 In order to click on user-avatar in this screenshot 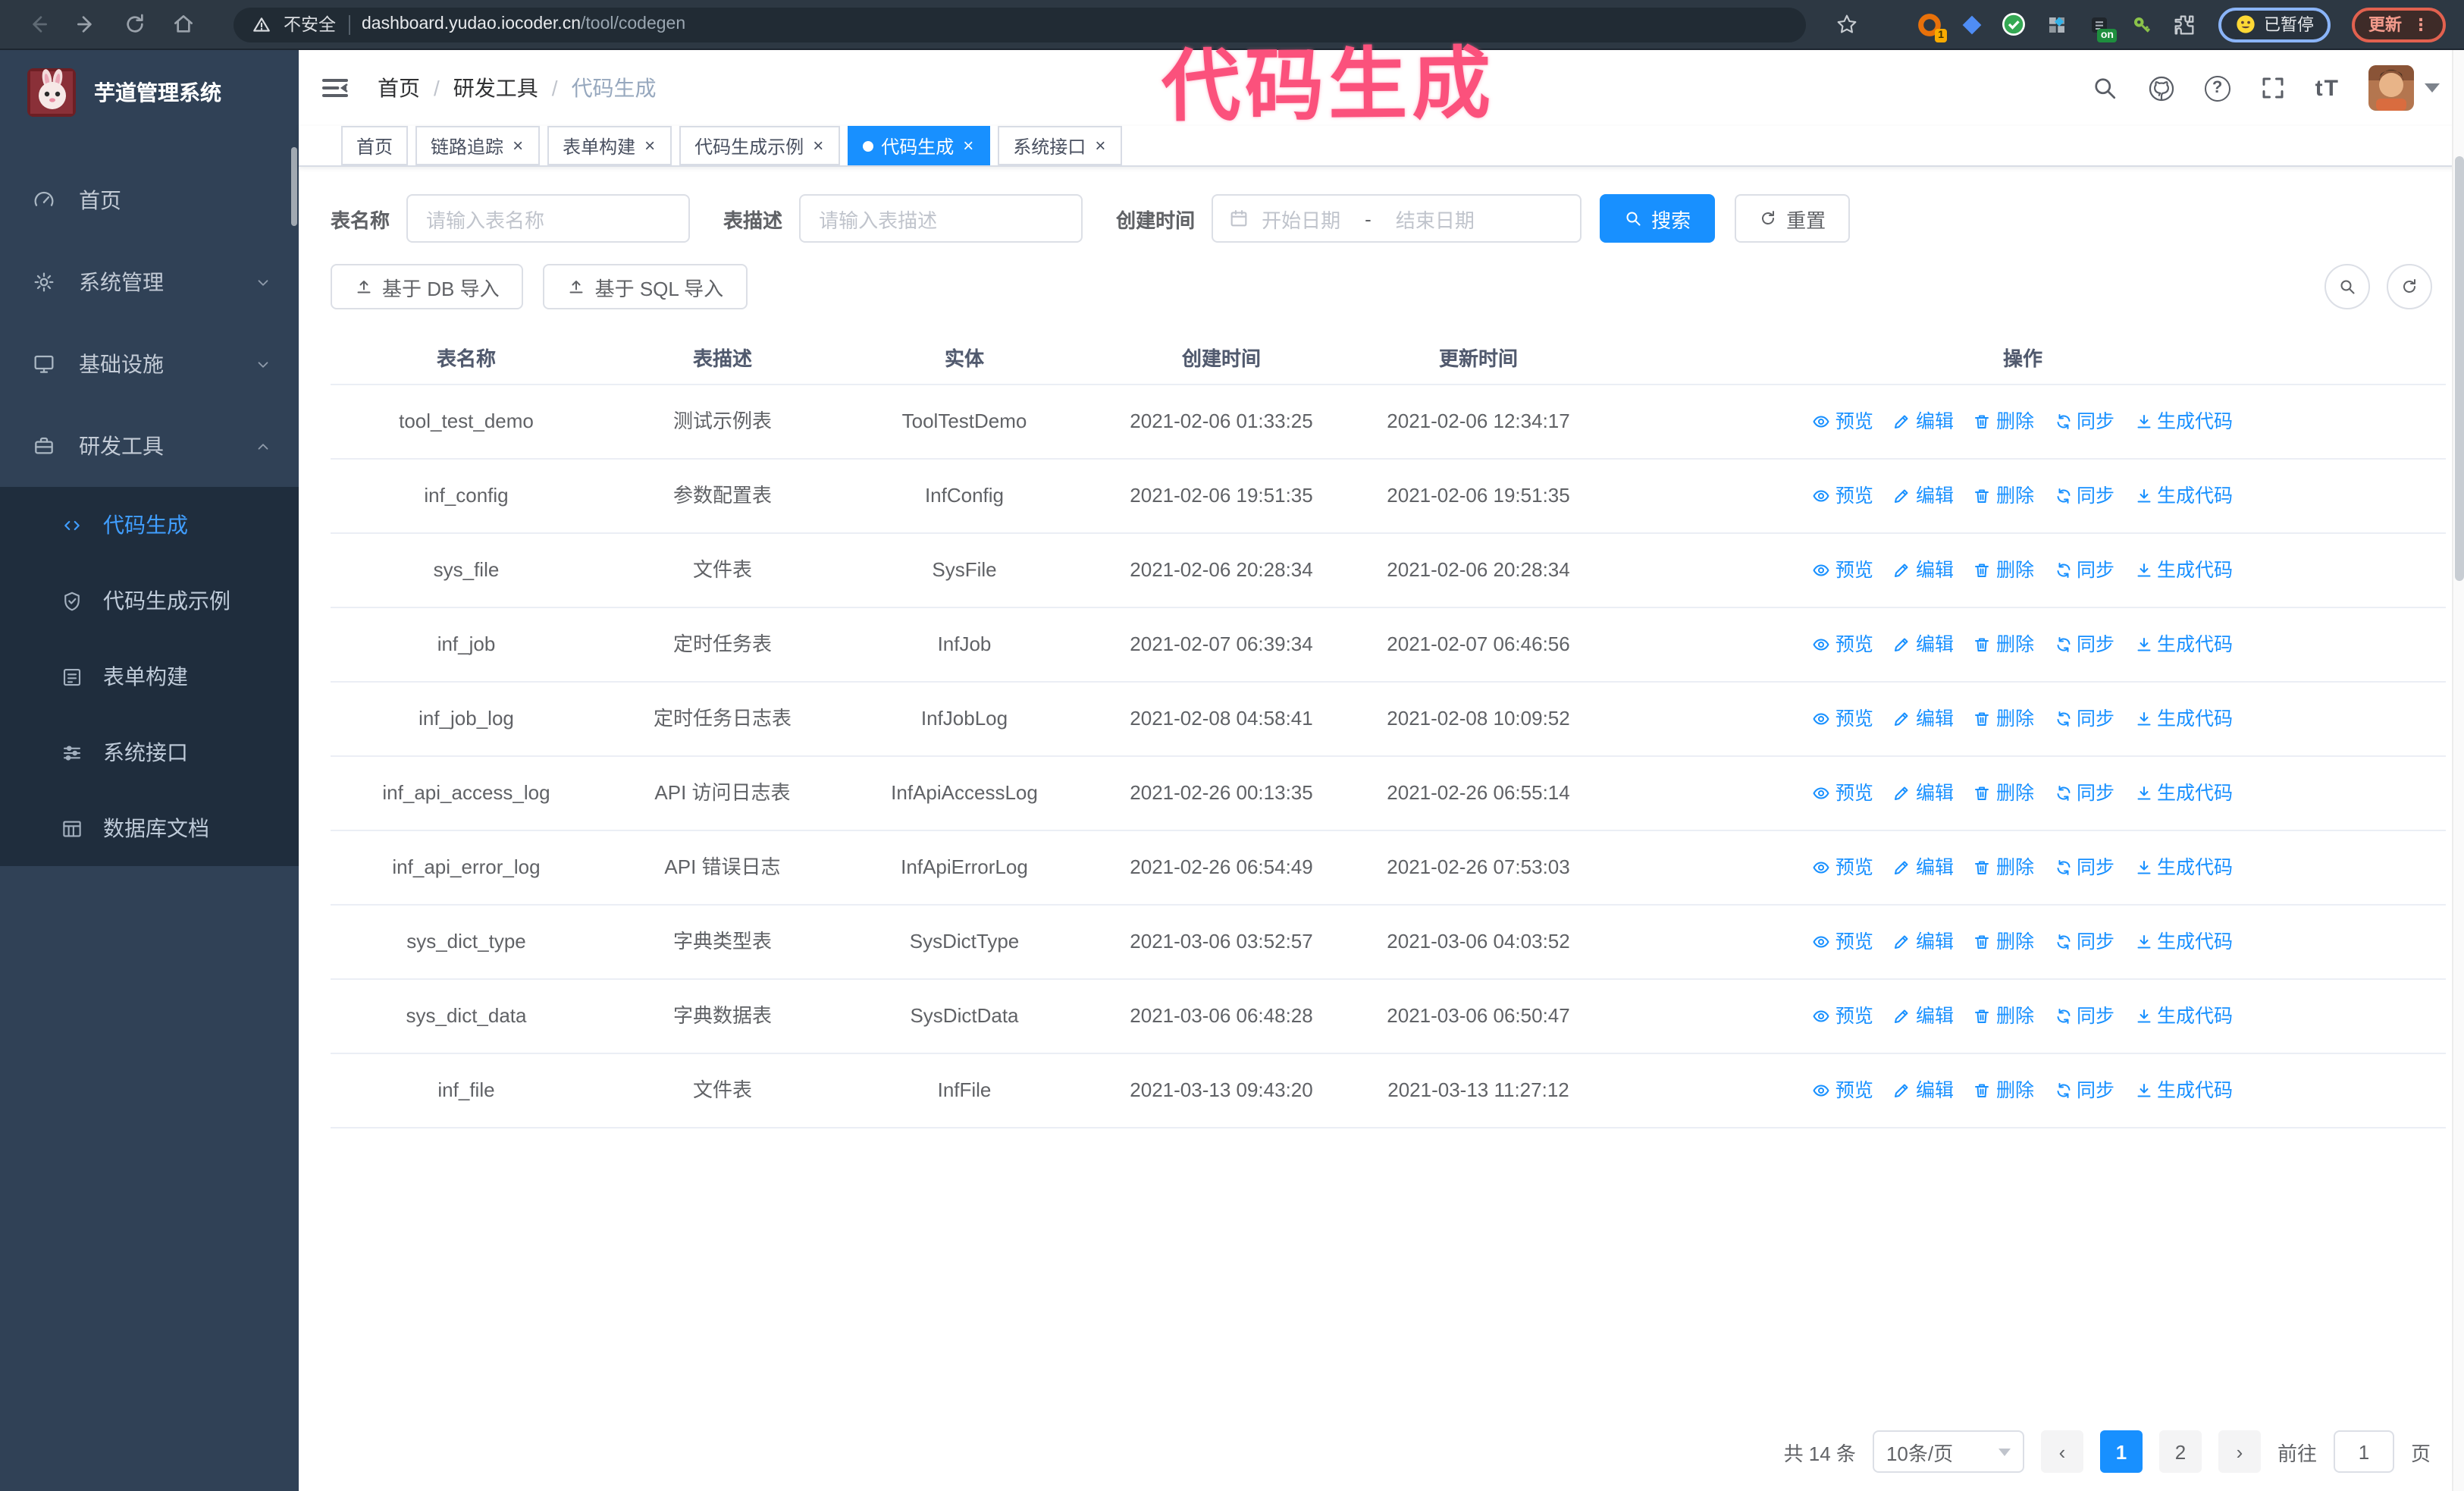, I will do `click(2391, 88)`.